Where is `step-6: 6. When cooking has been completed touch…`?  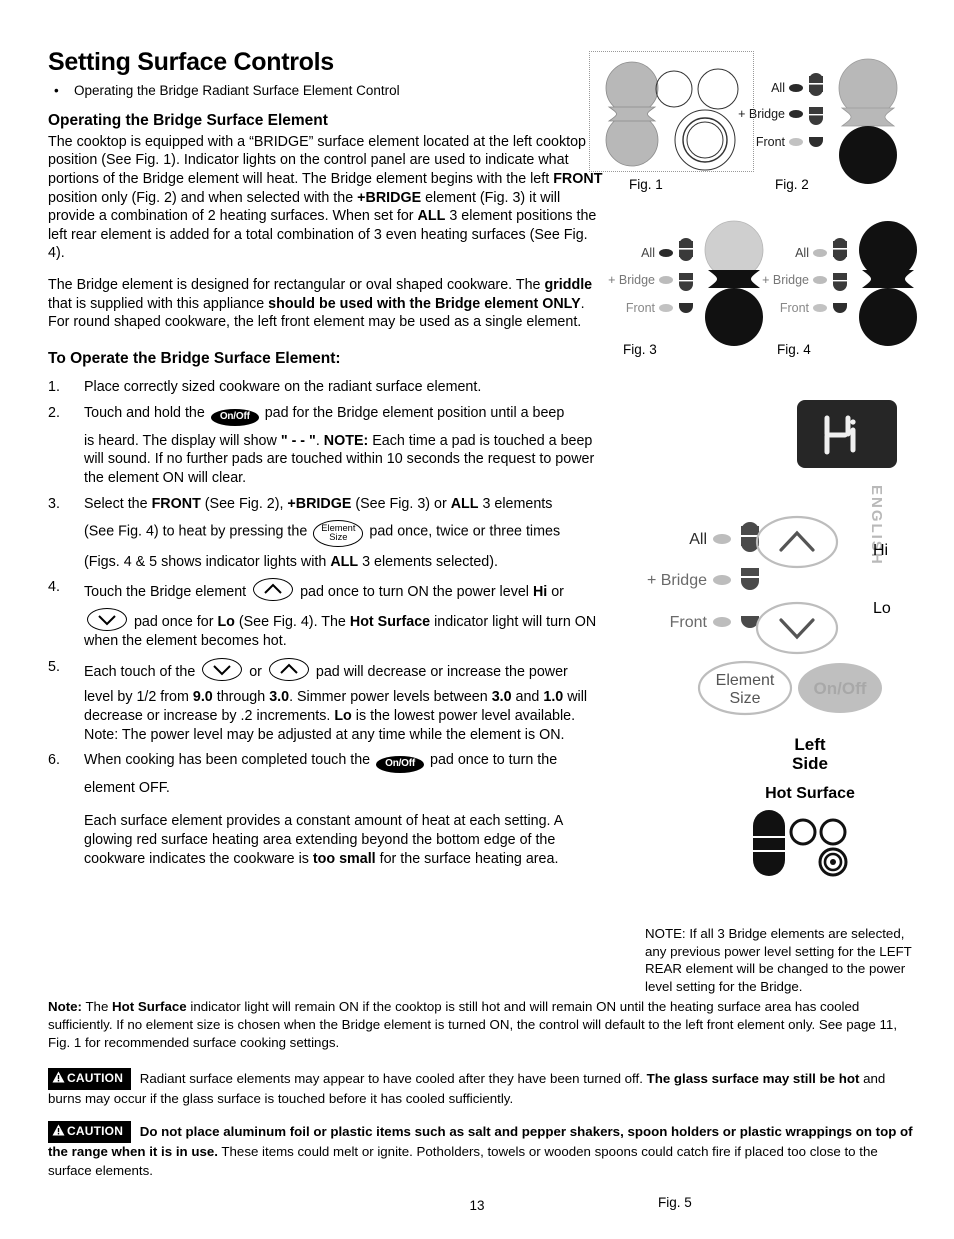 step-6: 6. When cooking has been completed touch… is located at coordinates (328, 809).